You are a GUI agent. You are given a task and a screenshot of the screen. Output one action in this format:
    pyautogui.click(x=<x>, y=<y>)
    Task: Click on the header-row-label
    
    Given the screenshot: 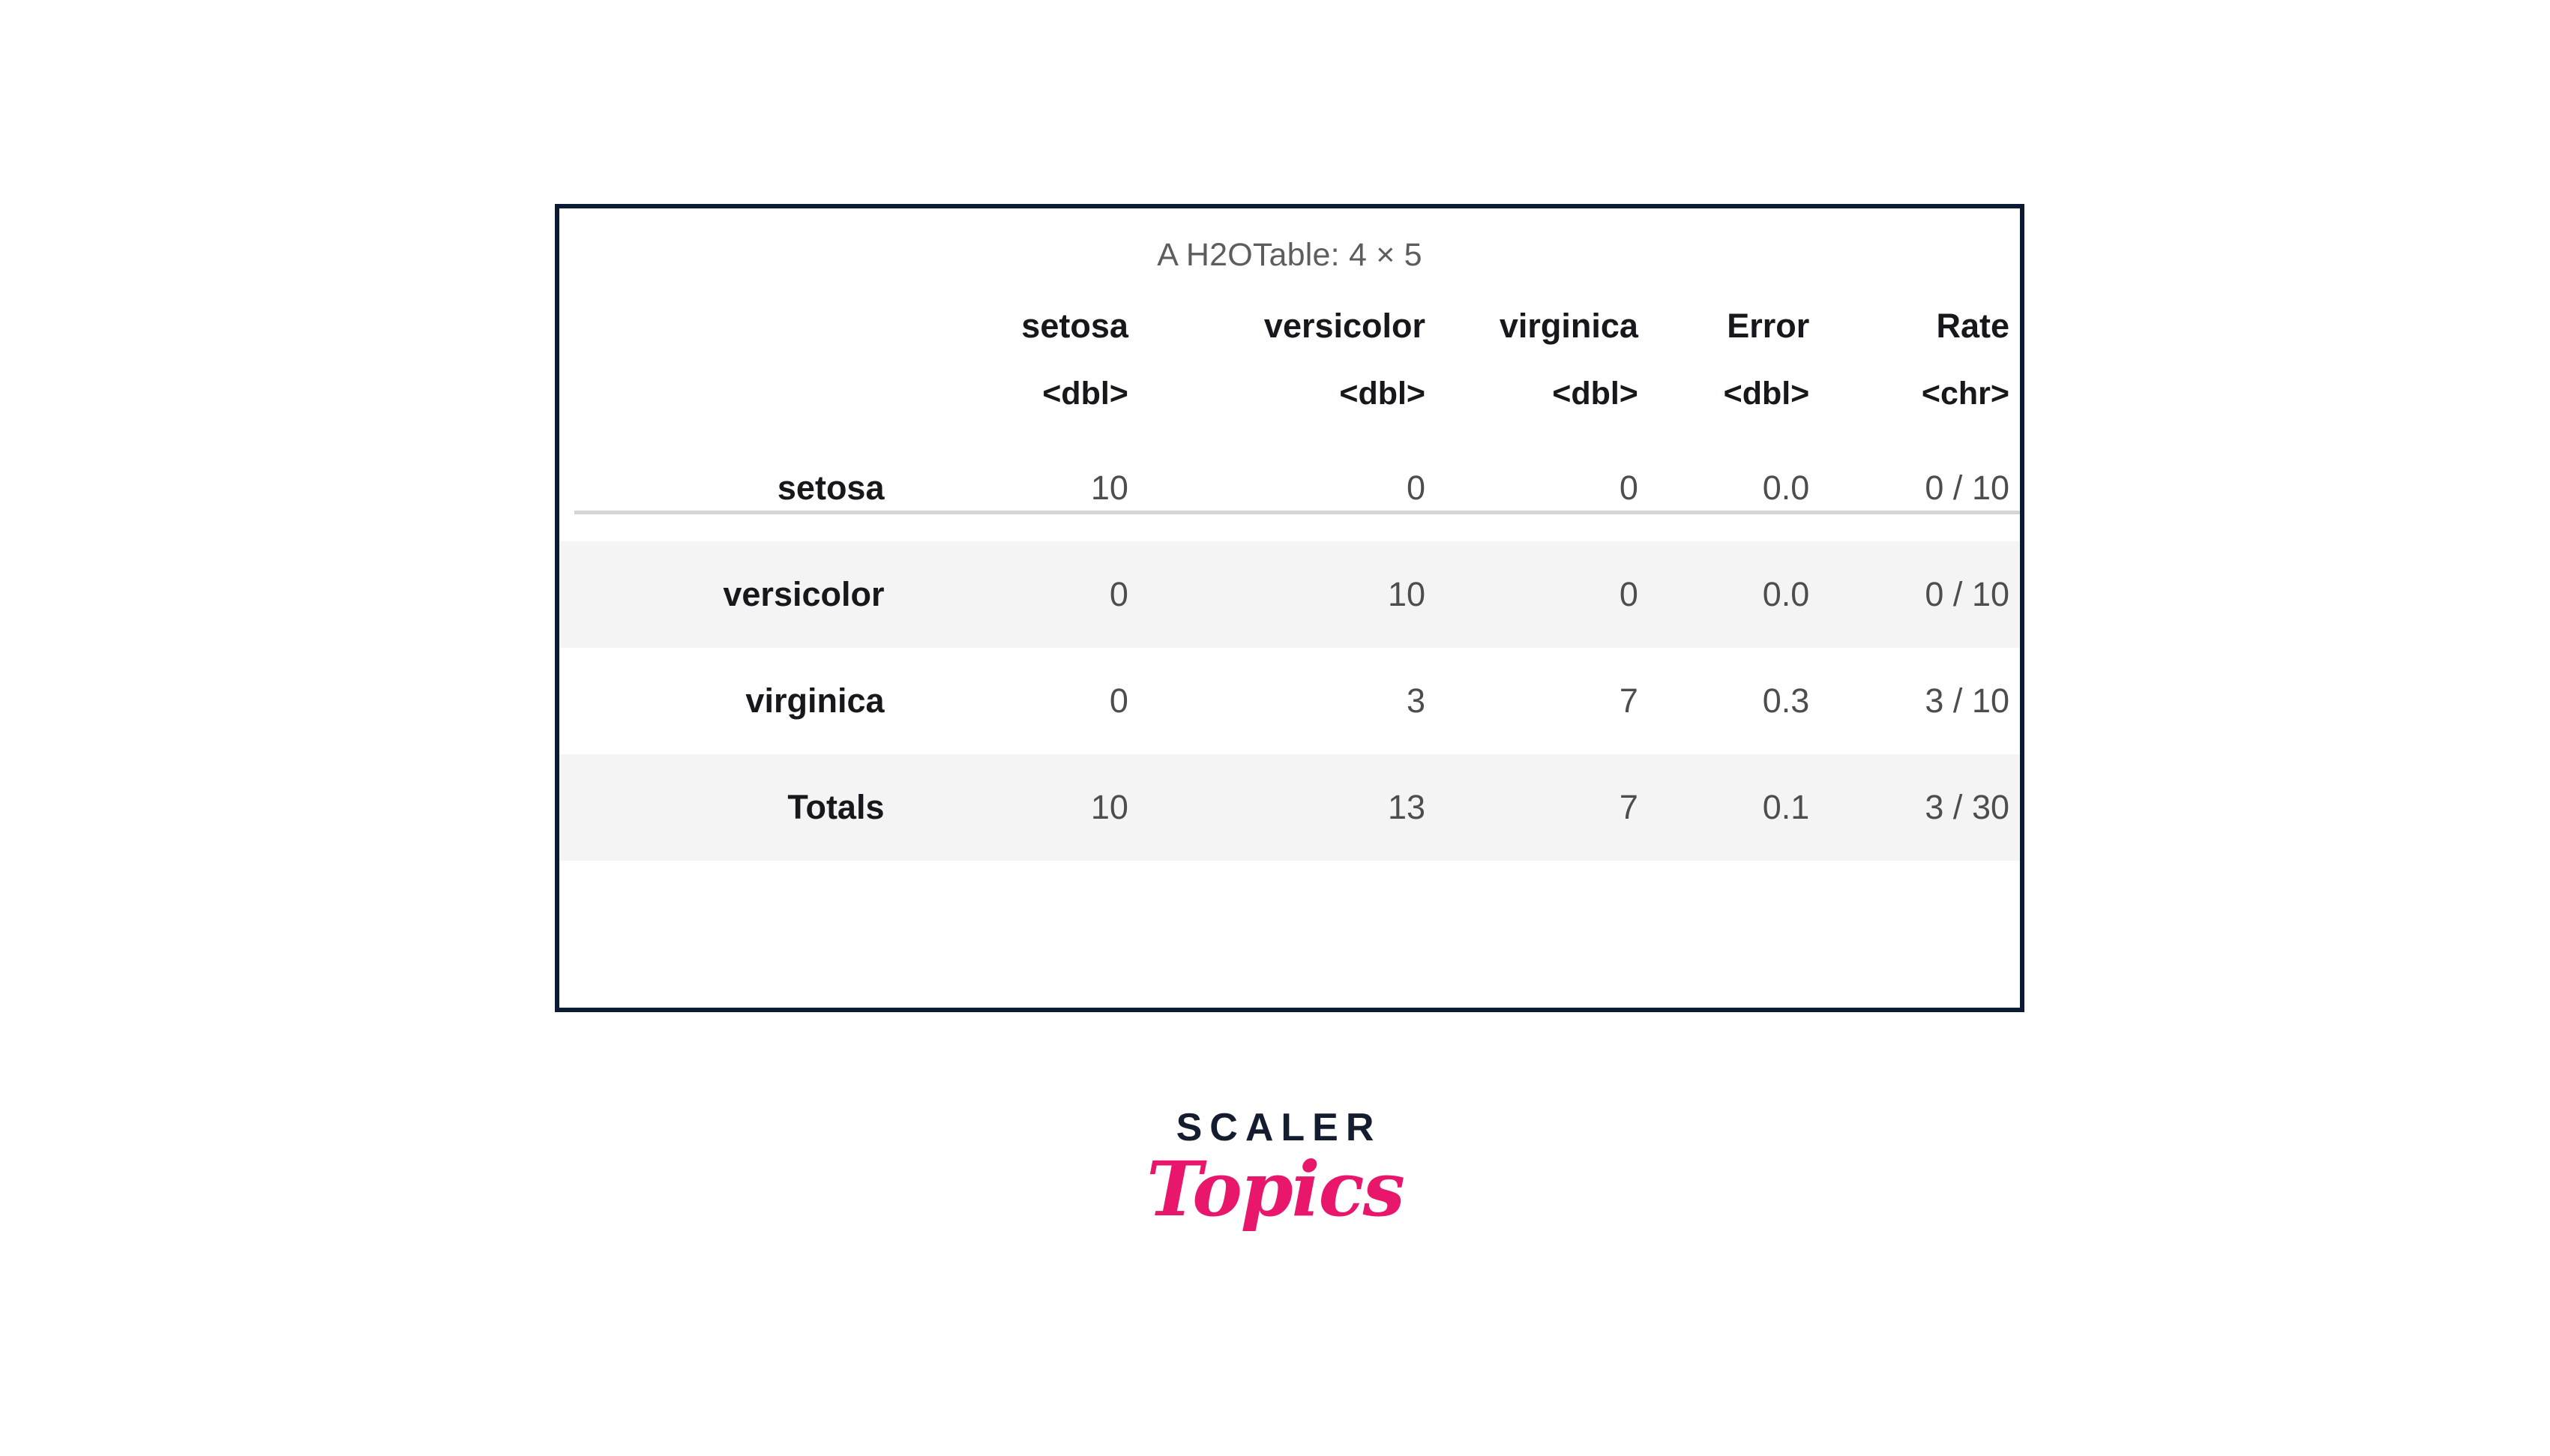 What is the action you would take?
    pyautogui.click(x=735, y=327)
    